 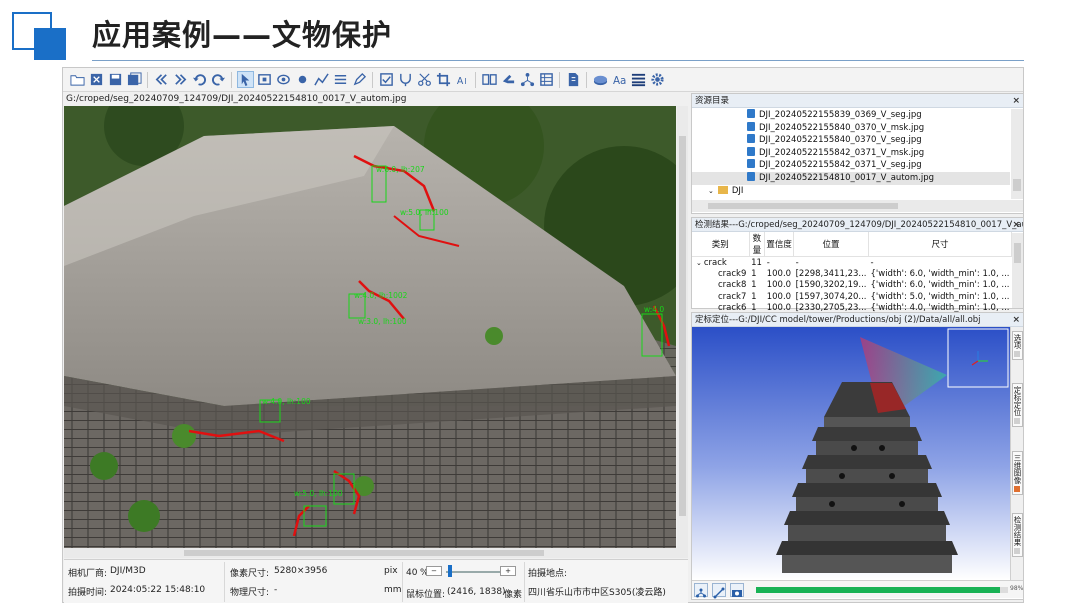 What do you see at coordinates (474, 572) in the screenshot?
I see `zoom-slider` at bounding box center [474, 572].